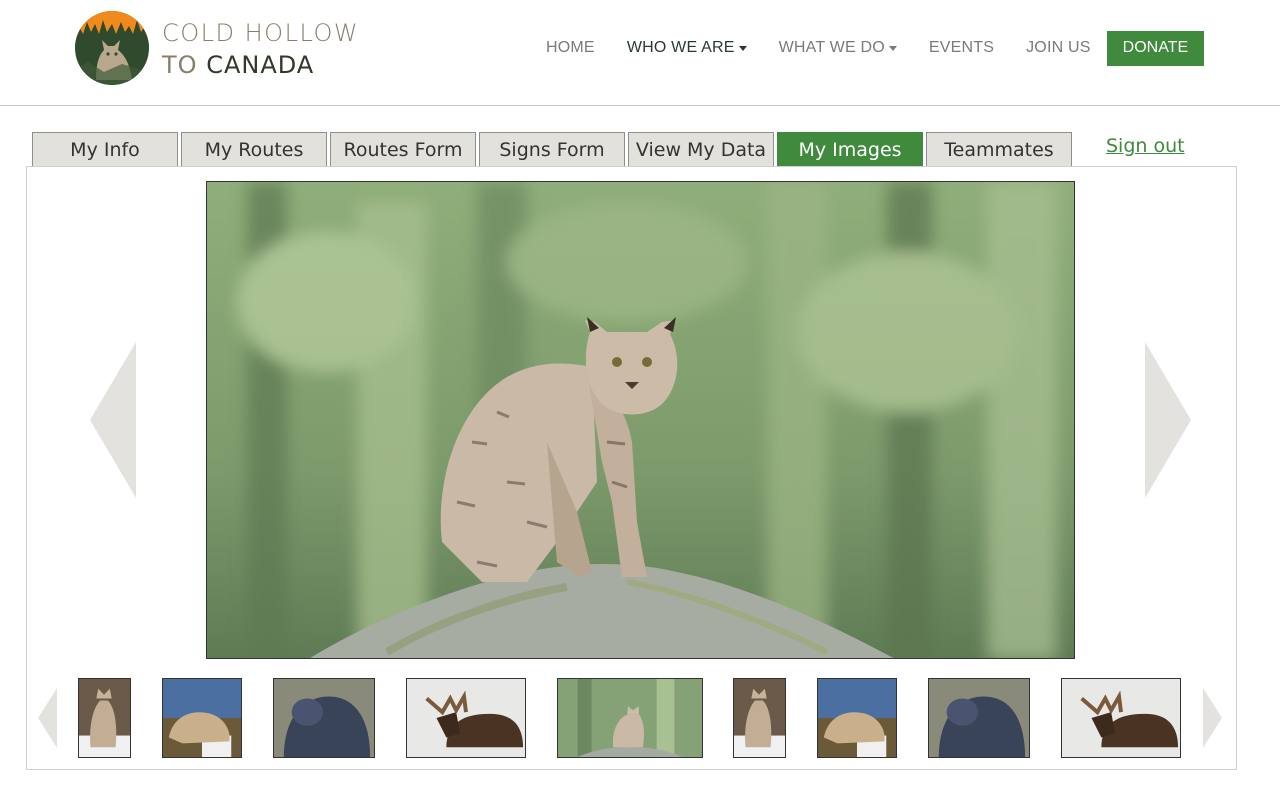 Image resolution: width=1280 pixels, height=800 pixels. What do you see at coordinates (999, 149) in the screenshot?
I see `tab-teammates: Teammates` at bounding box center [999, 149].